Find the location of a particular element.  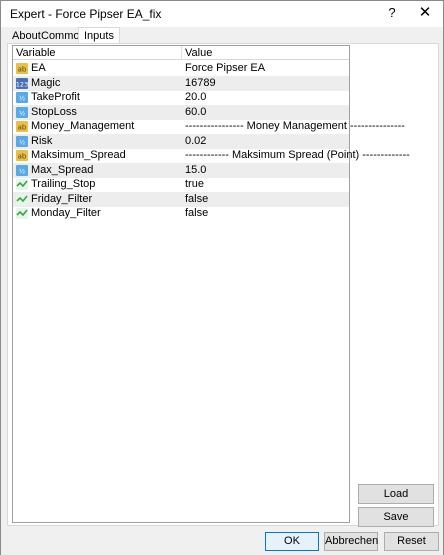

window-title: Expert - Force Pipser EA_fix is located at coordinates (86, 14).